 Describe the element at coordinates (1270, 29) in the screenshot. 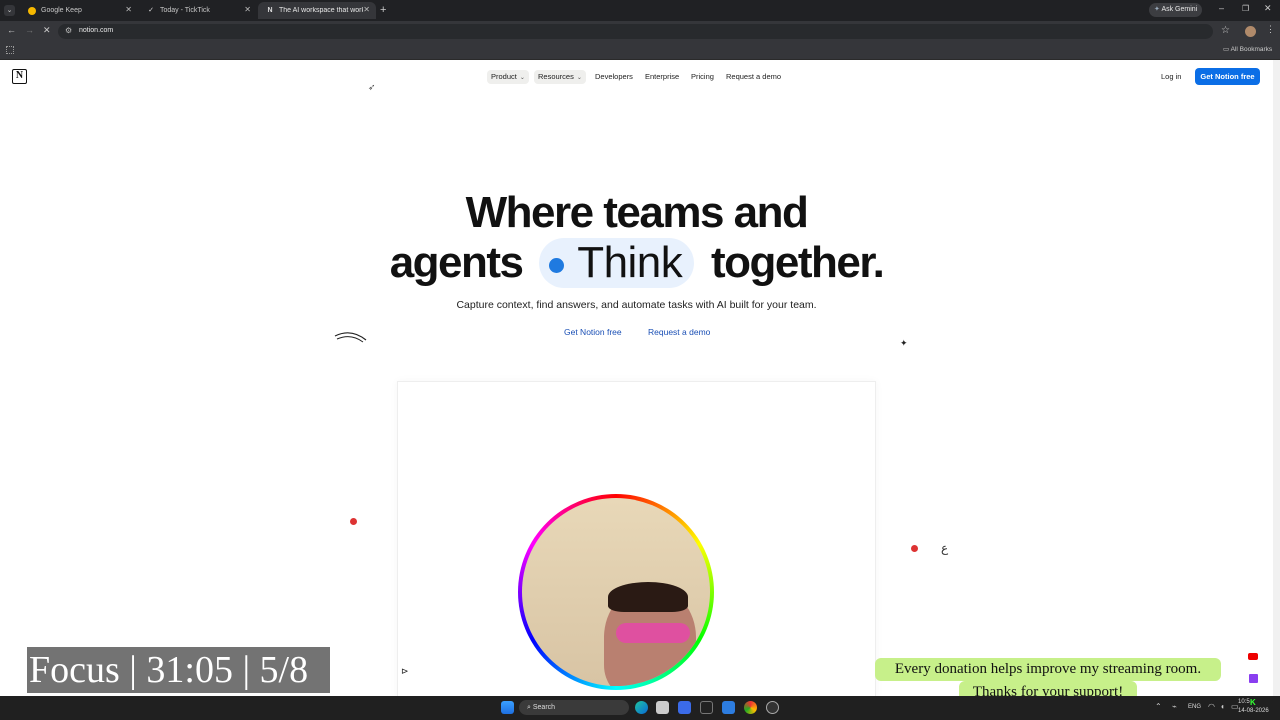

I see `menu-kebab-icon: ⋮` at that location.